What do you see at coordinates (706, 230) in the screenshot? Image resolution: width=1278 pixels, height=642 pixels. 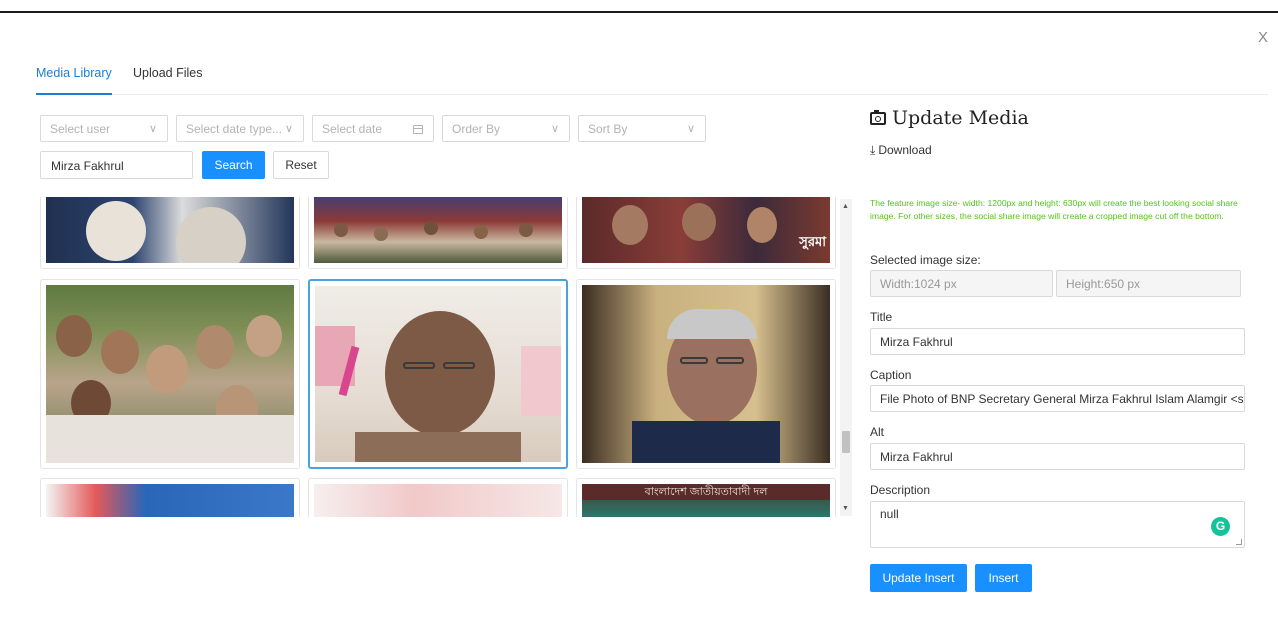 I see `media-thumbnail: সুরমা` at bounding box center [706, 230].